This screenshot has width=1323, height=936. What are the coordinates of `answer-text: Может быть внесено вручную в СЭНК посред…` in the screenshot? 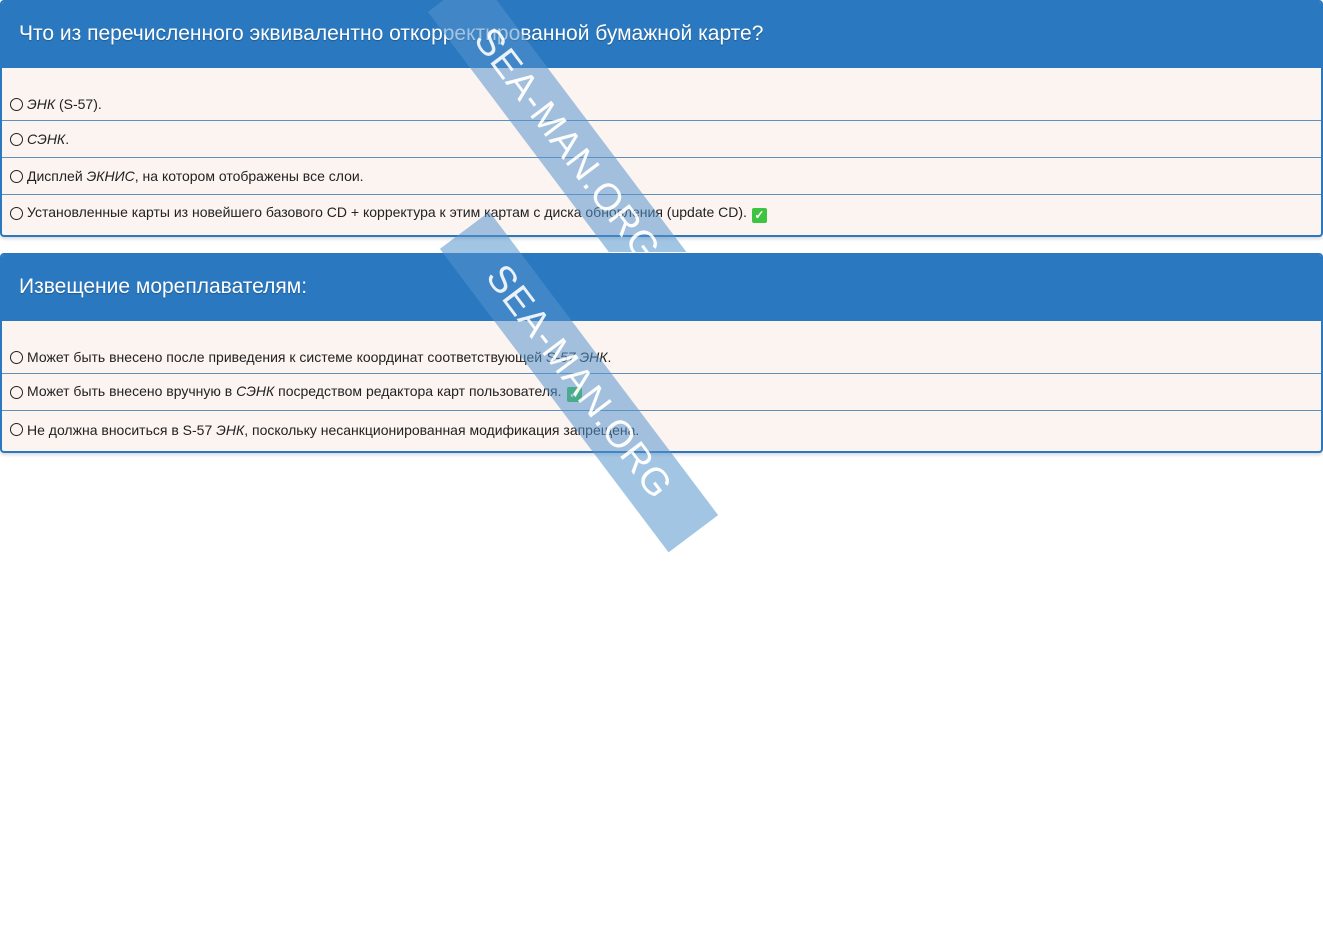 It's located at (304, 392).